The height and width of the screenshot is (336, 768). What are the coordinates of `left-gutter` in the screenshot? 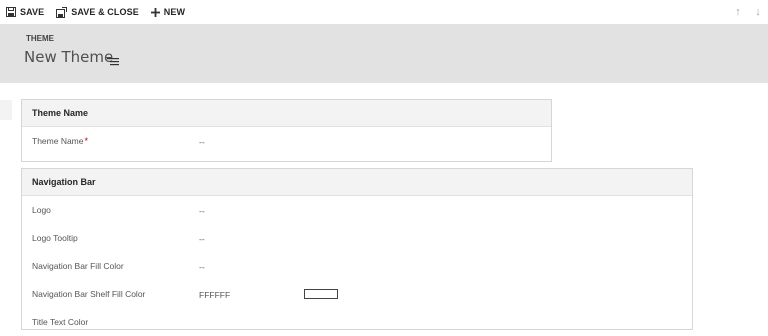 It's located at (6, 110).